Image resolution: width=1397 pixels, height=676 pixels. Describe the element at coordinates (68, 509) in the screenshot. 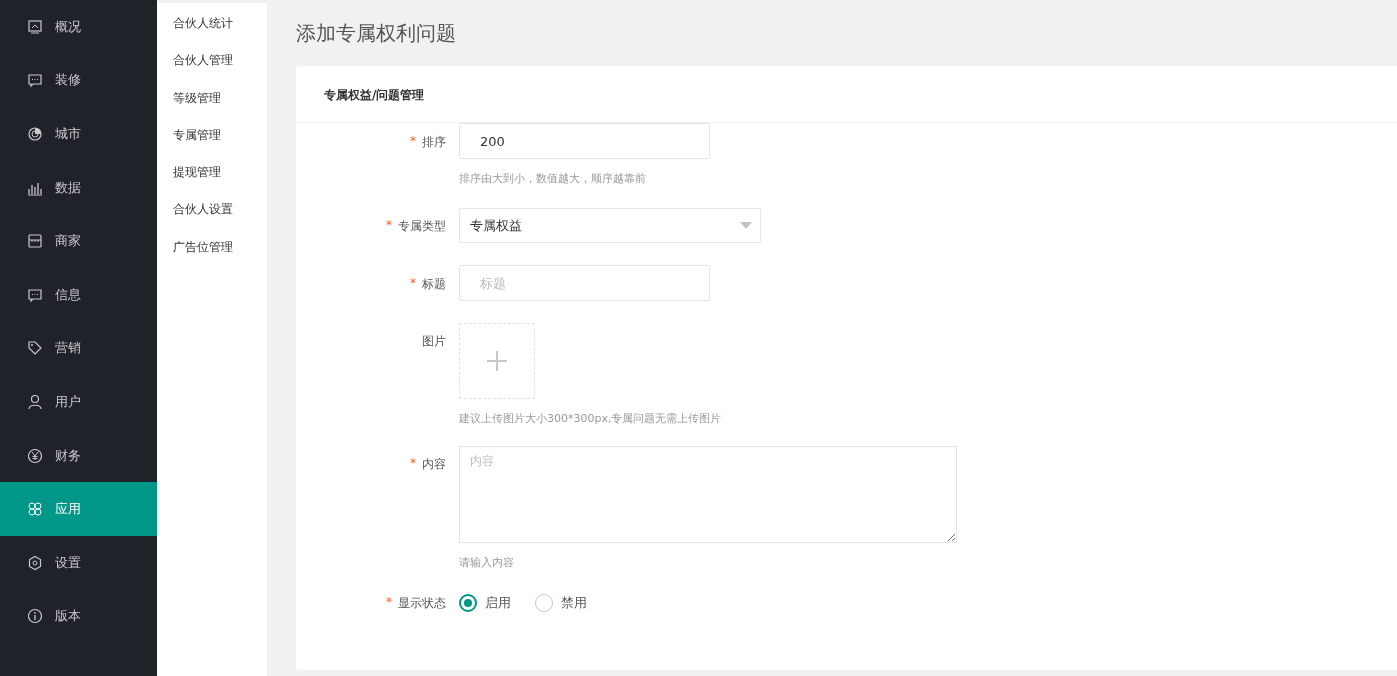

I see `sidebar-label: 应用` at that location.